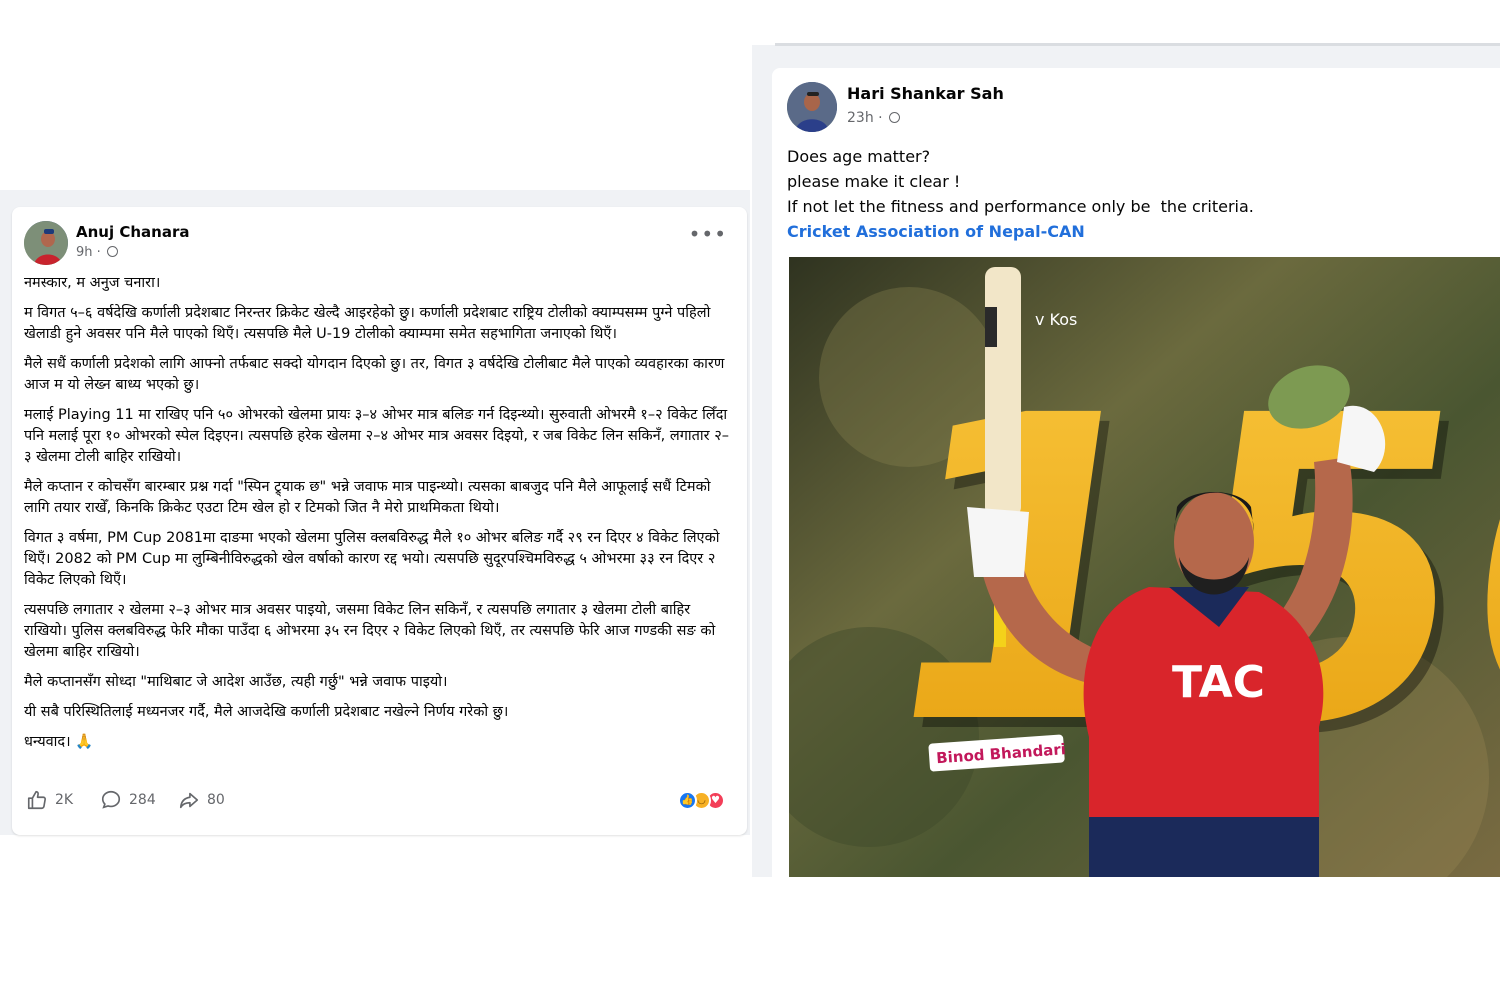 This screenshot has height=1000, width=1500. I want to click on comment-icon, so click(111, 799).